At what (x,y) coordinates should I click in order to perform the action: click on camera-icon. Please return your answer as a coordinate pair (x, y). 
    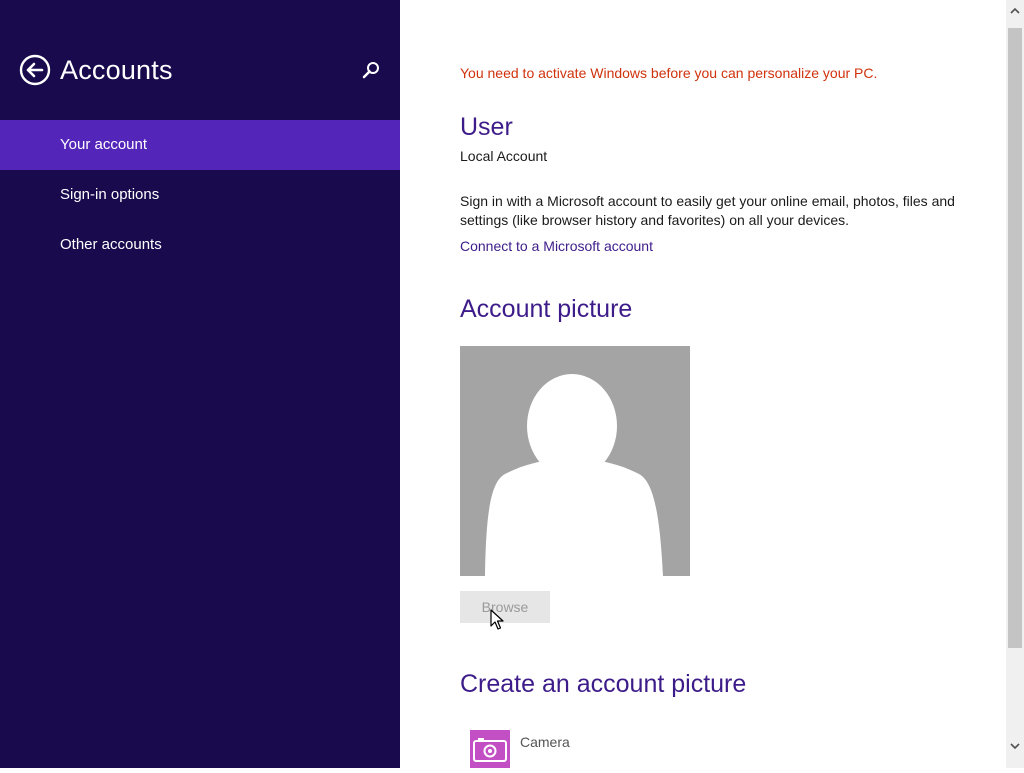
    Looking at the image, I should click on (490, 750).